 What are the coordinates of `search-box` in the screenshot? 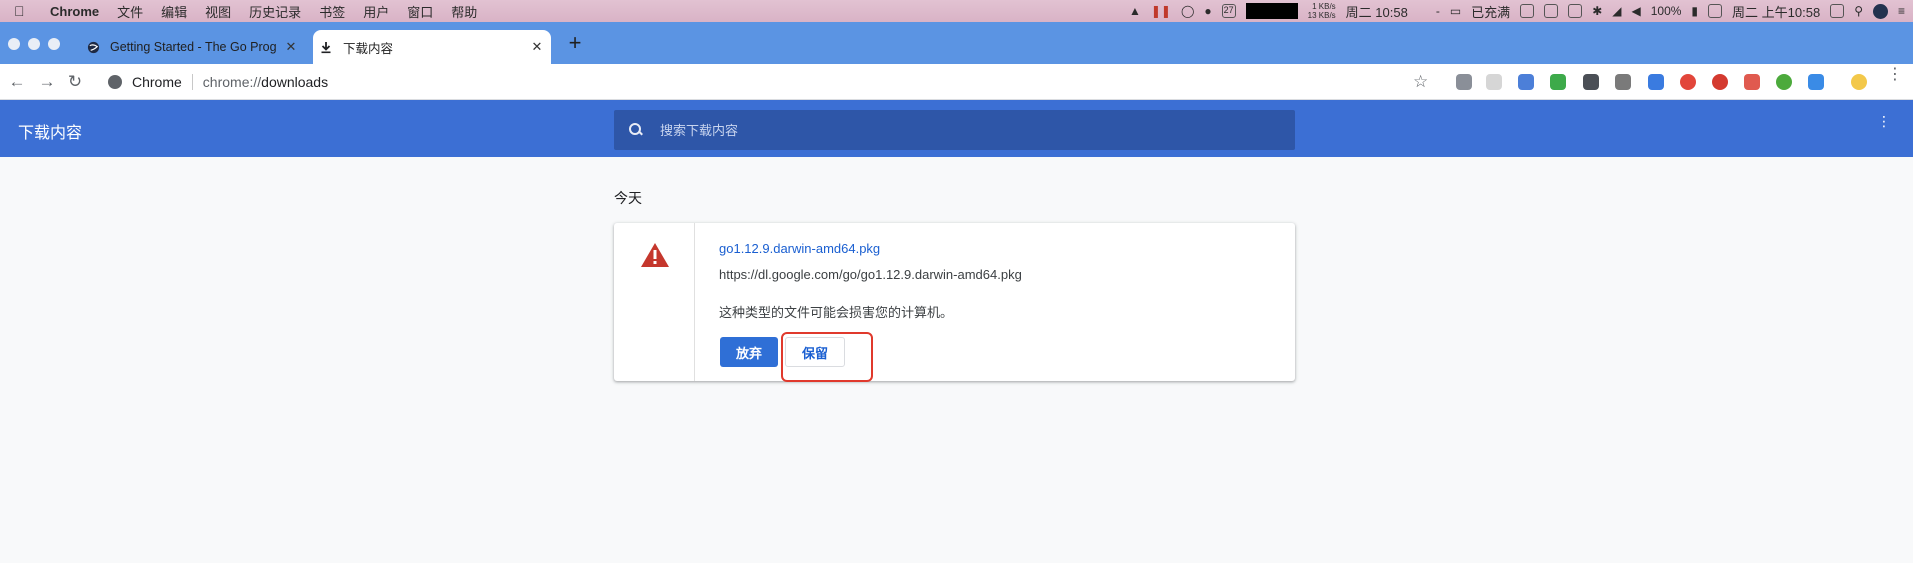 It's located at (954, 130).